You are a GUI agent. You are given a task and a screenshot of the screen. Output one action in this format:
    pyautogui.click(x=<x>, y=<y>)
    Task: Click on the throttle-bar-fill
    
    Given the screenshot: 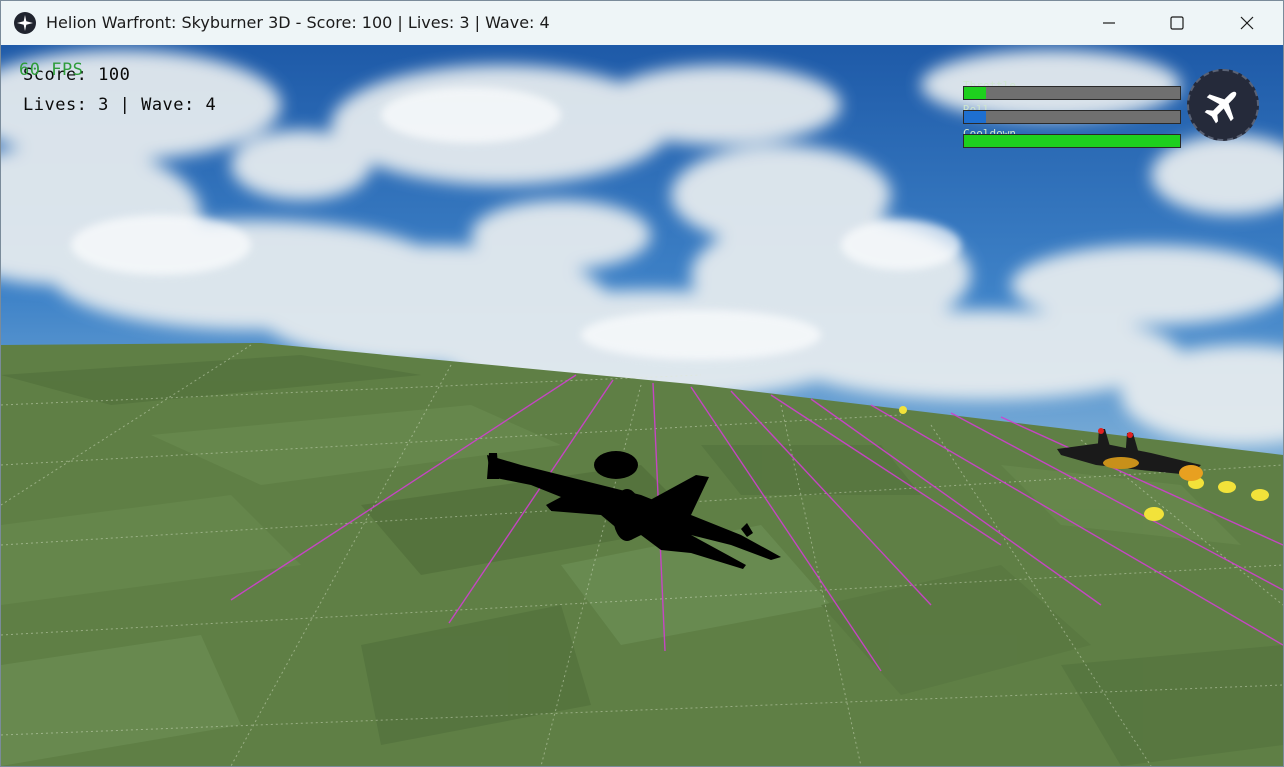 What is the action you would take?
    pyautogui.click(x=975, y=93)
    